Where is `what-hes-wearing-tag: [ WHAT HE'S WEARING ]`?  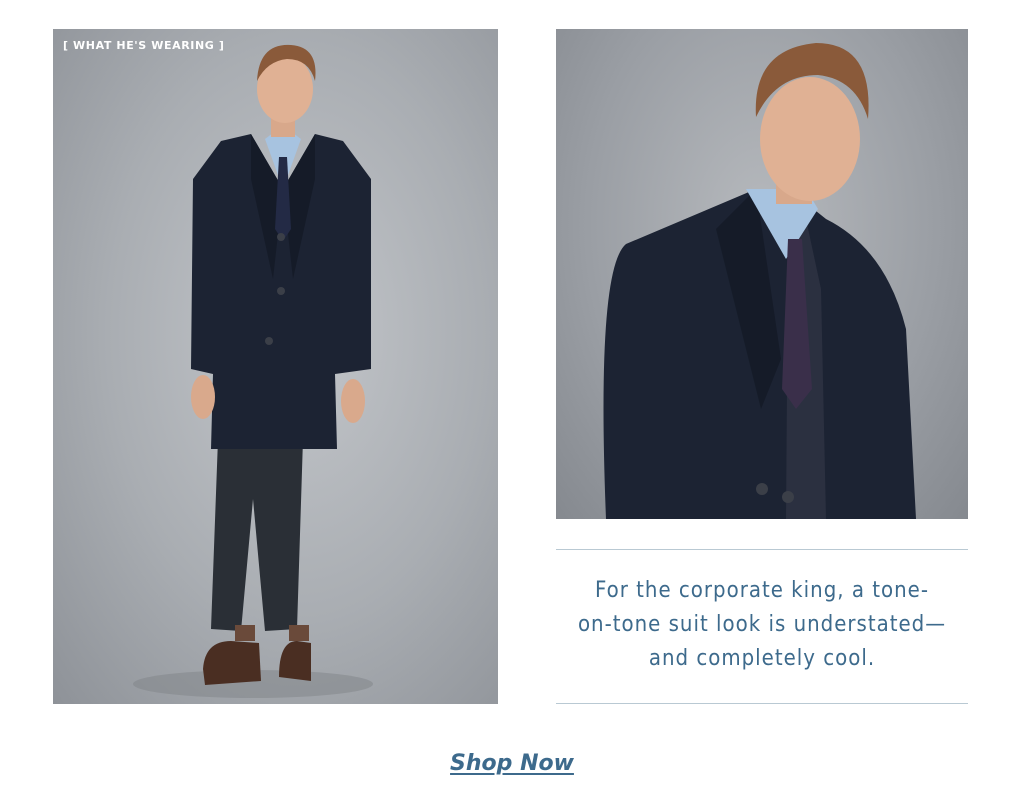
what-hes-wearing-tag: [ WHAT HE'S WEARING ] is located at coordinates (144, 45).